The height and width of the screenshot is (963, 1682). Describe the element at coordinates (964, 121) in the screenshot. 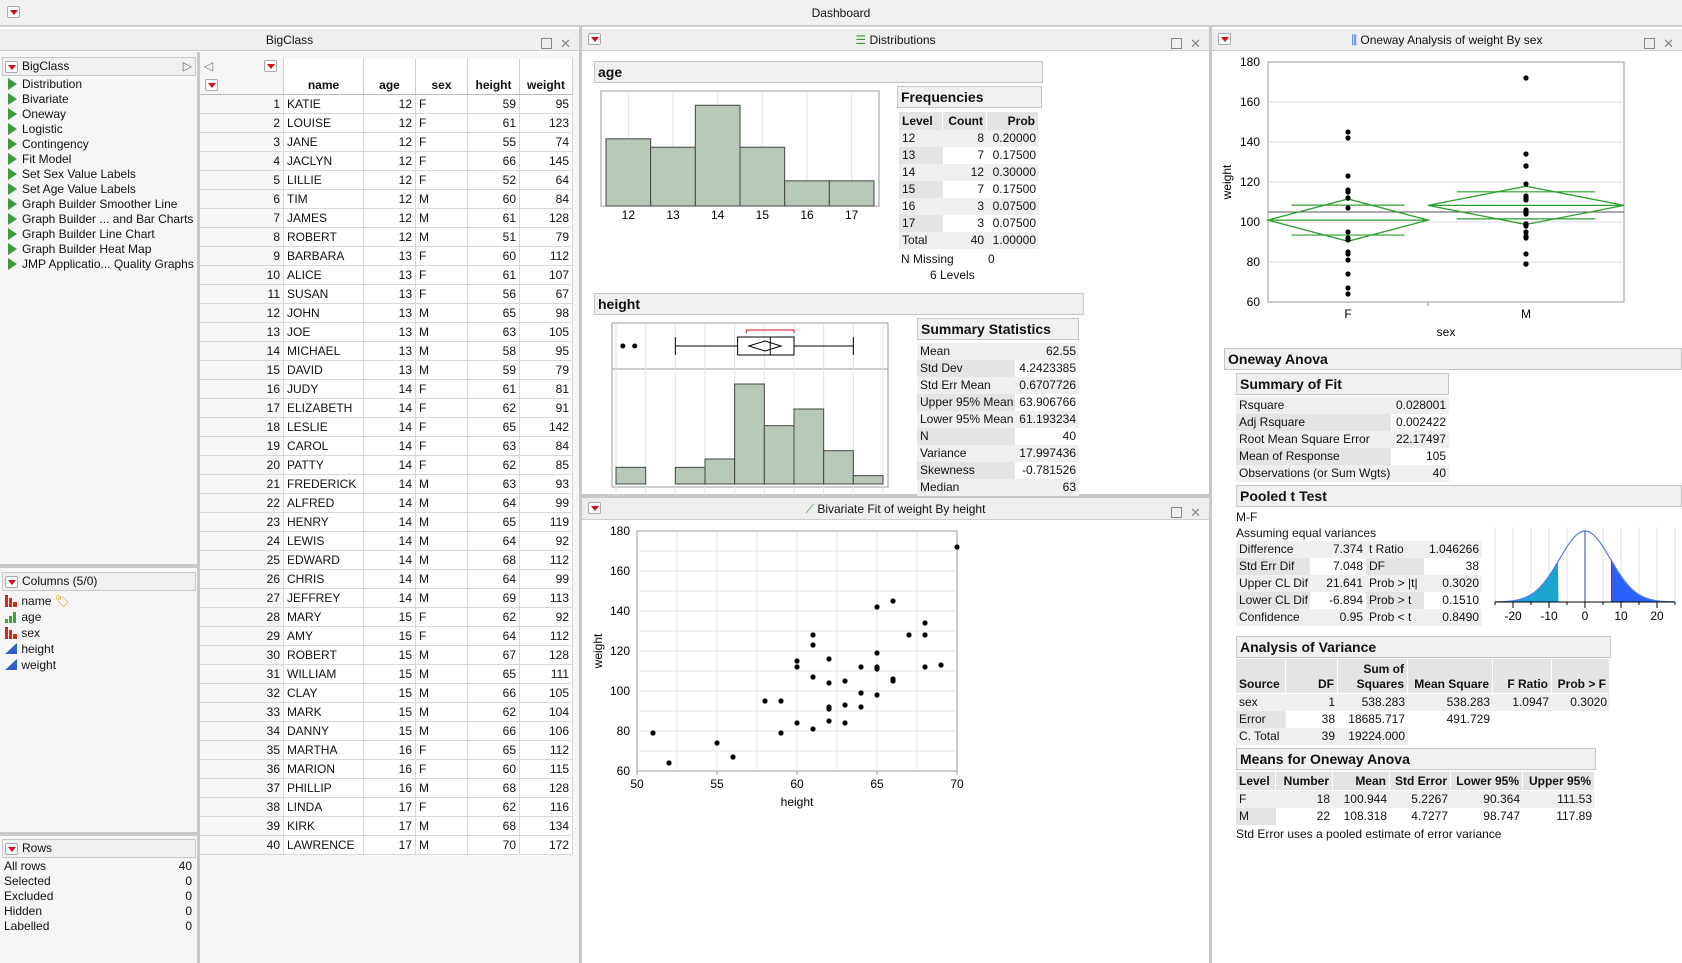

I see `frequencies-column-header: Count` at that location.